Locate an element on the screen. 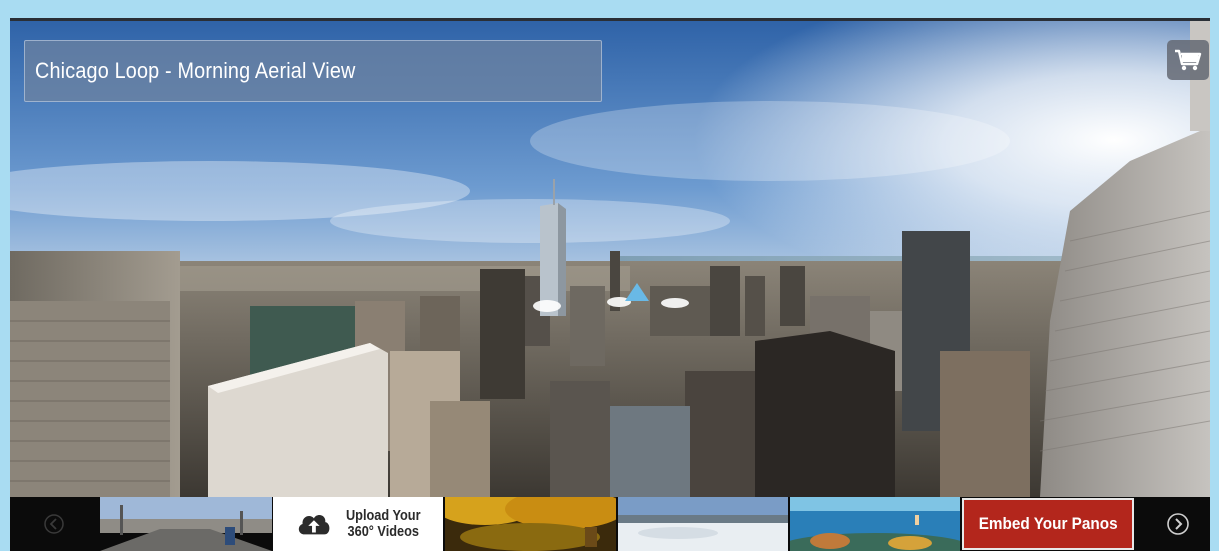 The width and height of the screenshot is (1219, 551). thumbnail-strip: Upload Your 360° Videos Embed Your Panos is located at coordinates (610, 524).